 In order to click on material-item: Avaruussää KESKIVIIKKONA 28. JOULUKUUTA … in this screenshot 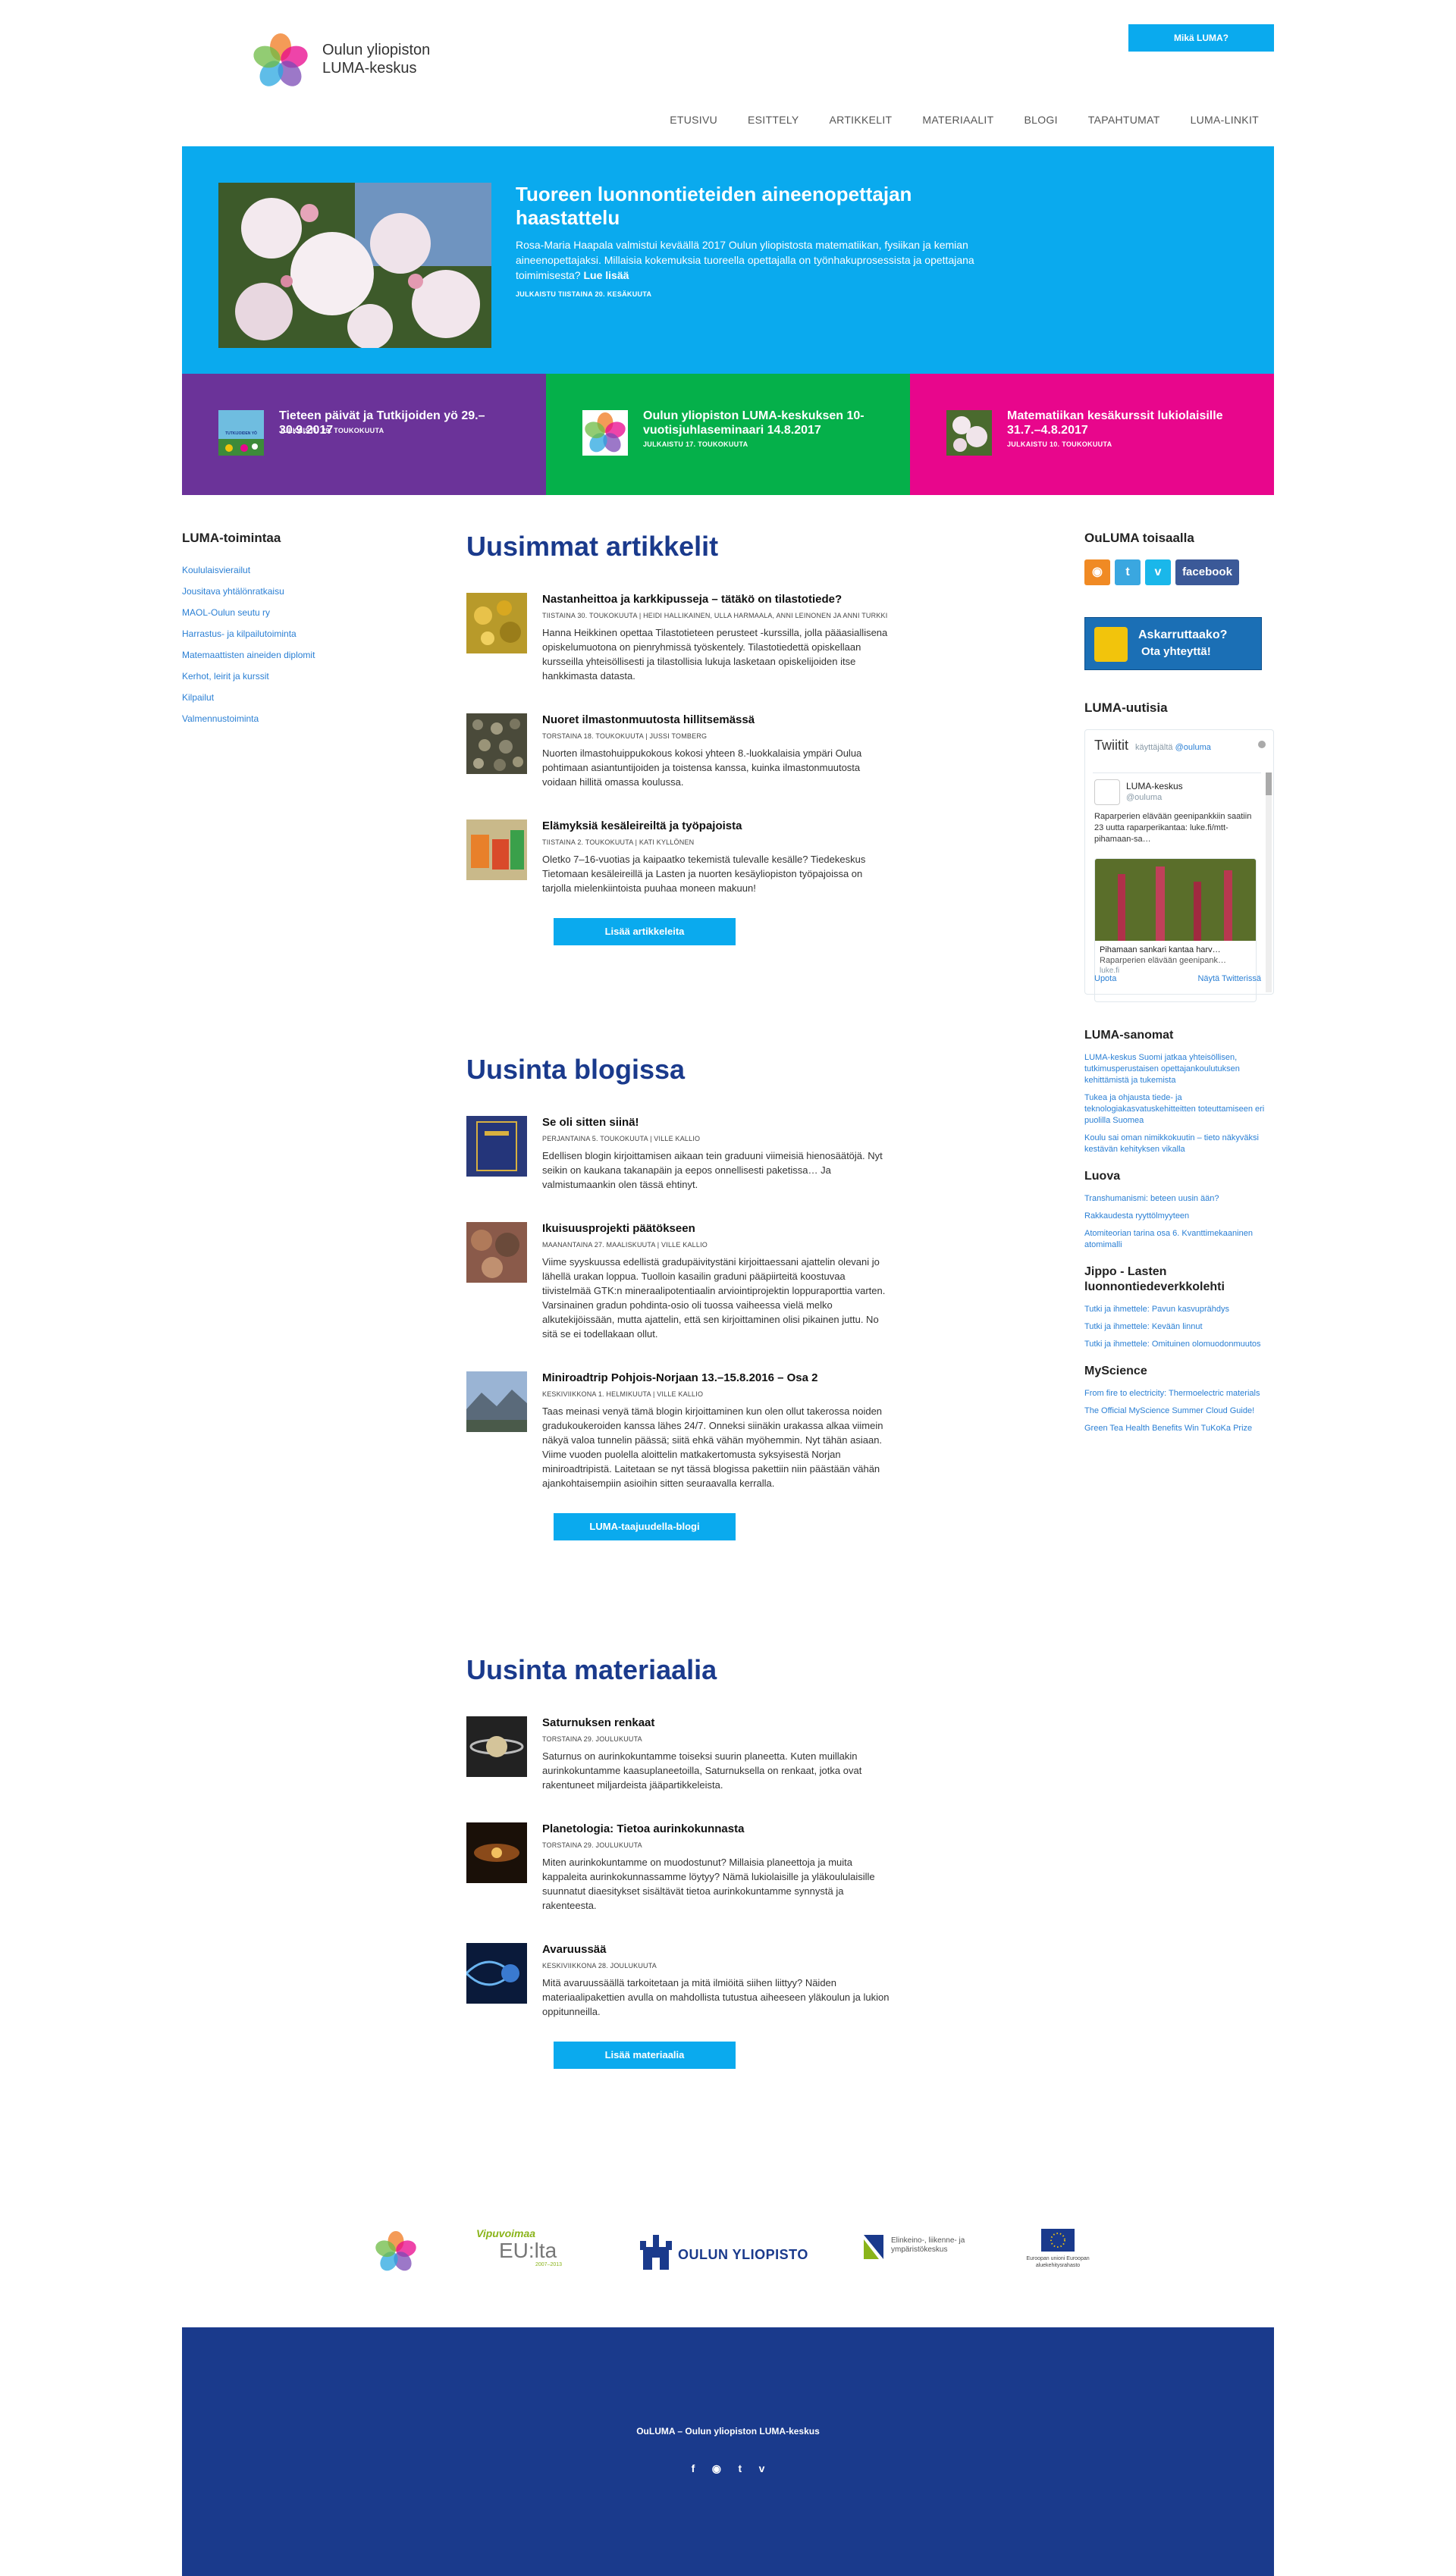, I will do `click(678, 1981)`.